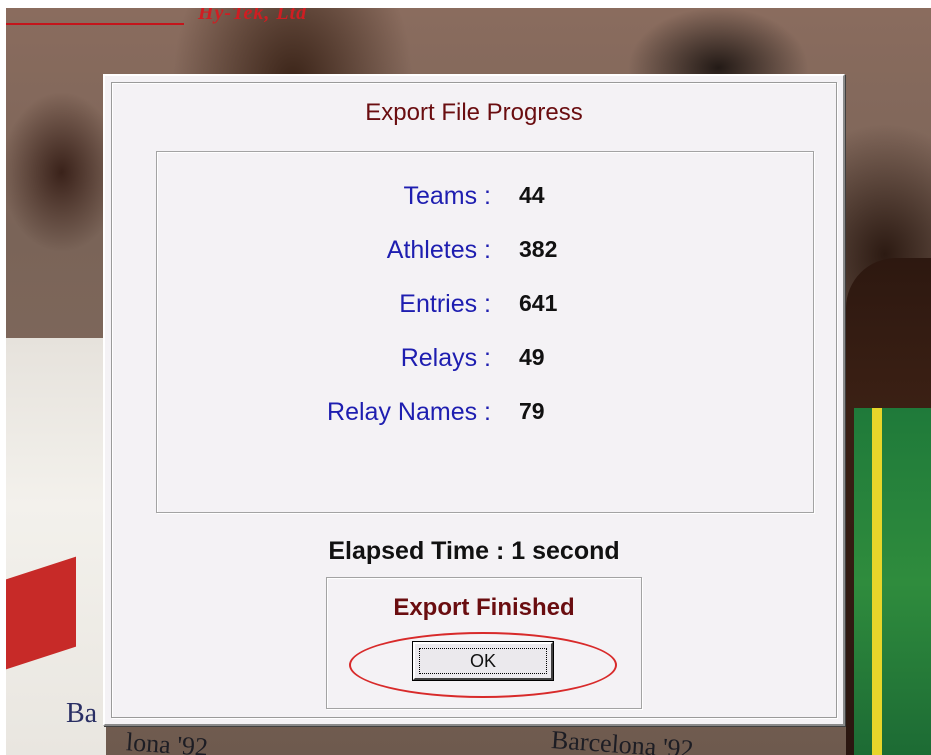 This screenshot has width=931, height=755. What do you see at coordinates (167, 741) in the screenshot?
I see `bib-text-left: lona '92` at bounding box center [167, 741].